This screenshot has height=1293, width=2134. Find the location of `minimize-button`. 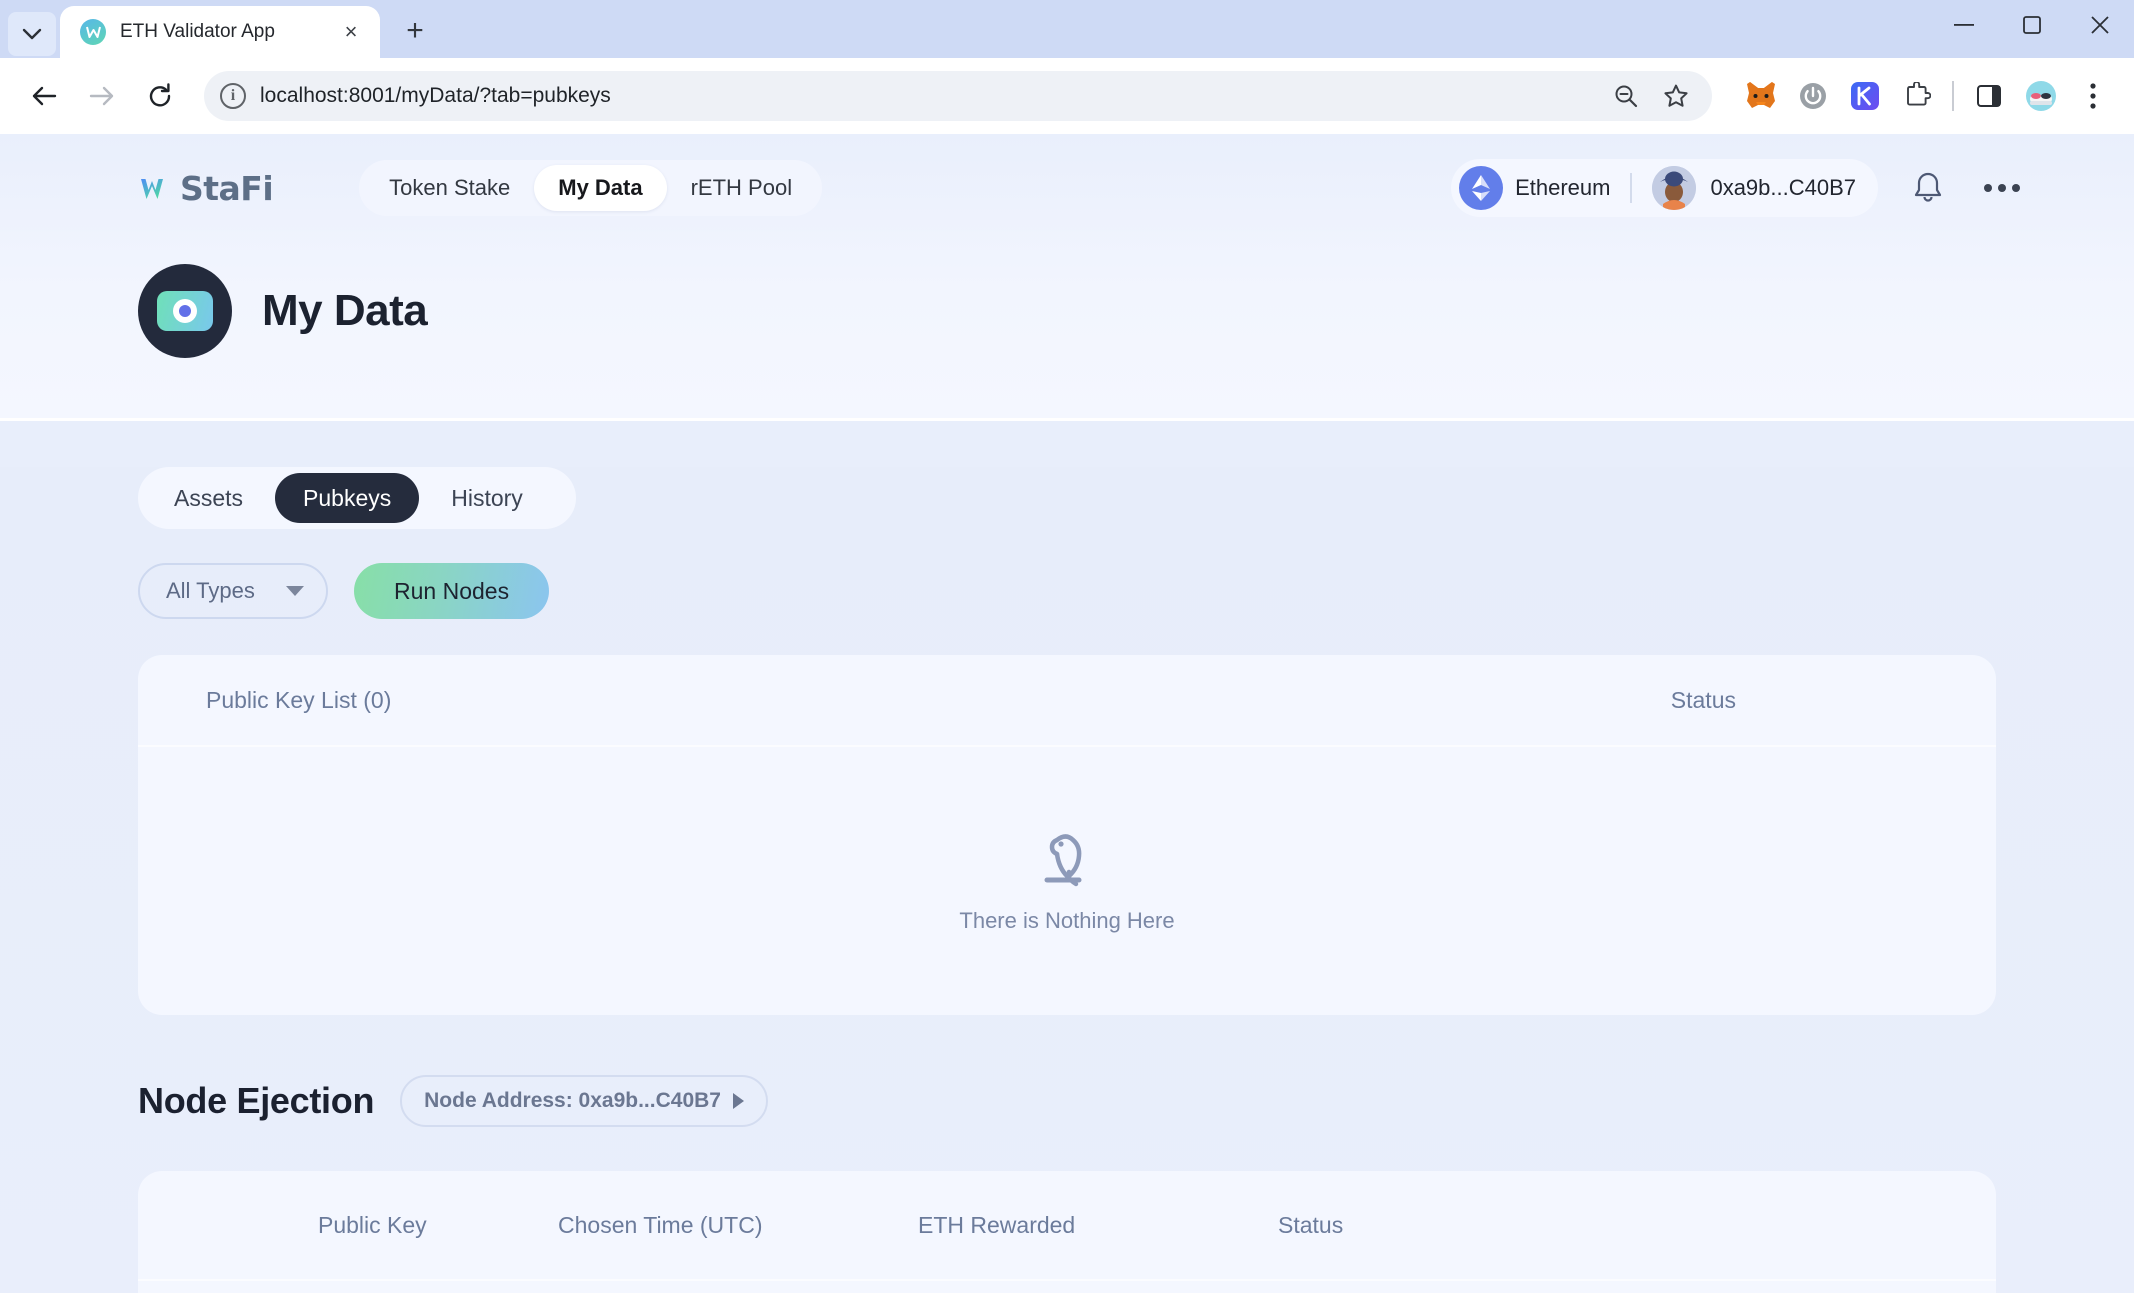

minimize-button is located at coordinates (1964, 25).